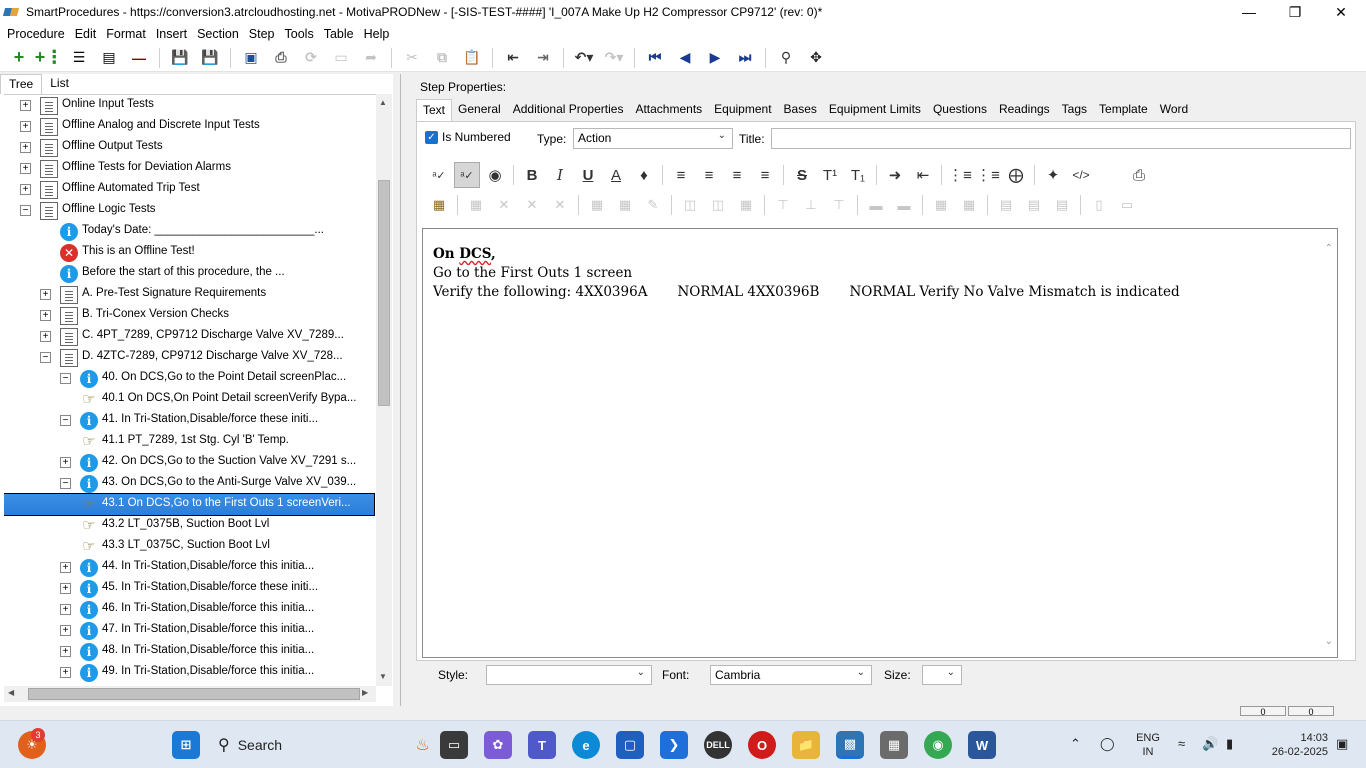 This screenshot has height=768, width=1366. Describe the element at coordinates (690, 205) in the screenshot. I see `column-left-icon: ◫` at that location.